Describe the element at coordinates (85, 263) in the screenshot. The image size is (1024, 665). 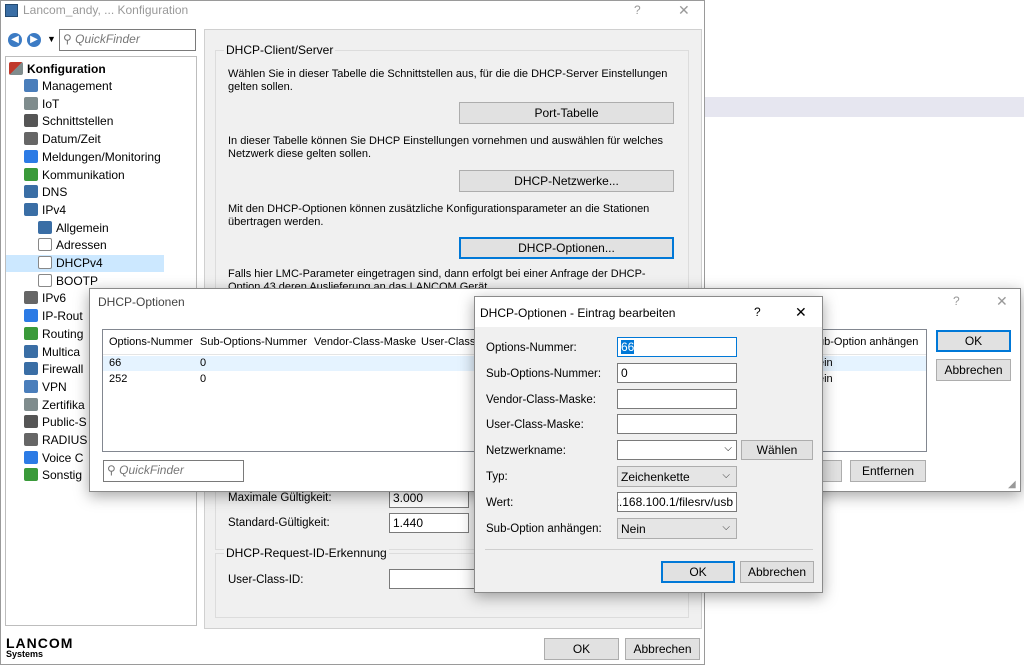
I see `tree-item-ipv4-child: DHCPv4` at that location.